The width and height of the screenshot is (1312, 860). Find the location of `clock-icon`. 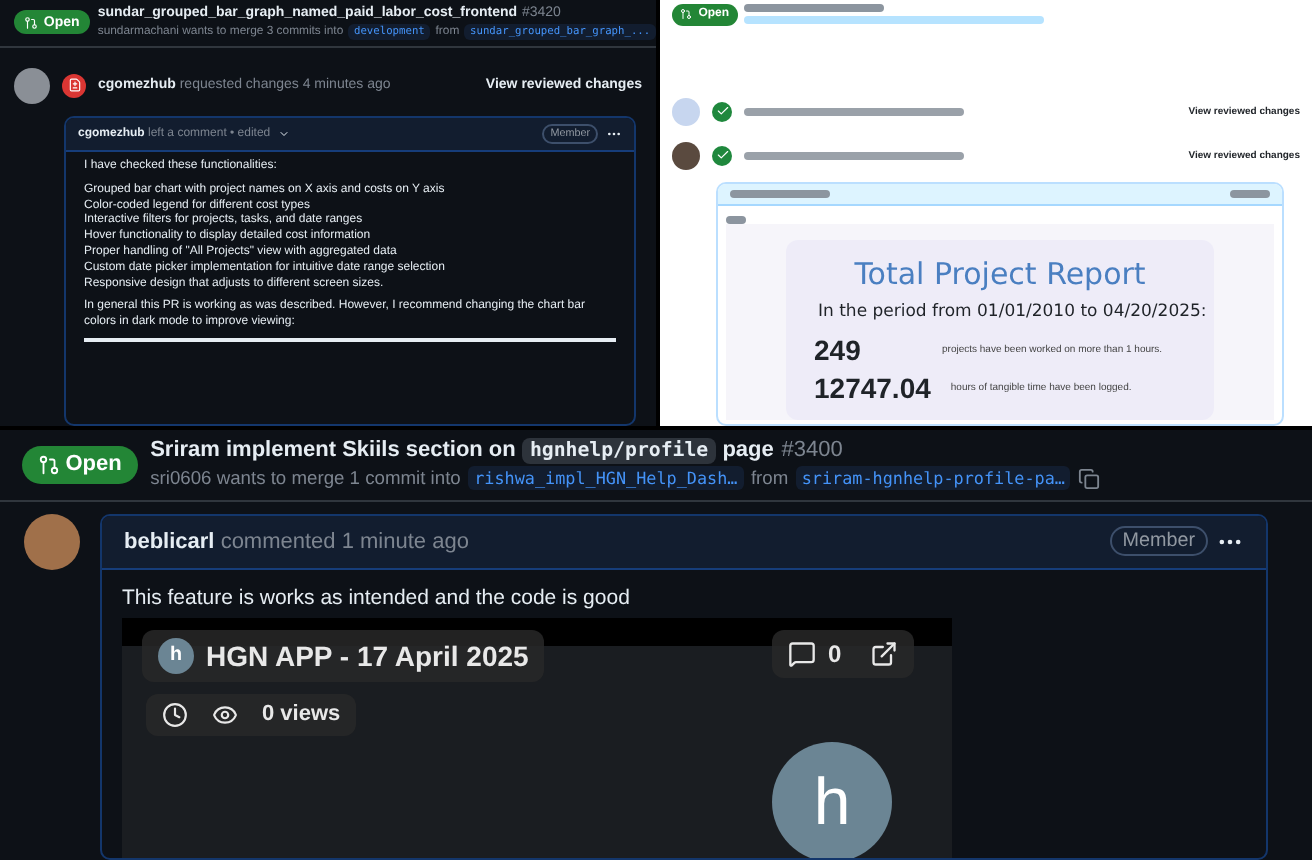

clock-icon is located at coordinates (175, 714).